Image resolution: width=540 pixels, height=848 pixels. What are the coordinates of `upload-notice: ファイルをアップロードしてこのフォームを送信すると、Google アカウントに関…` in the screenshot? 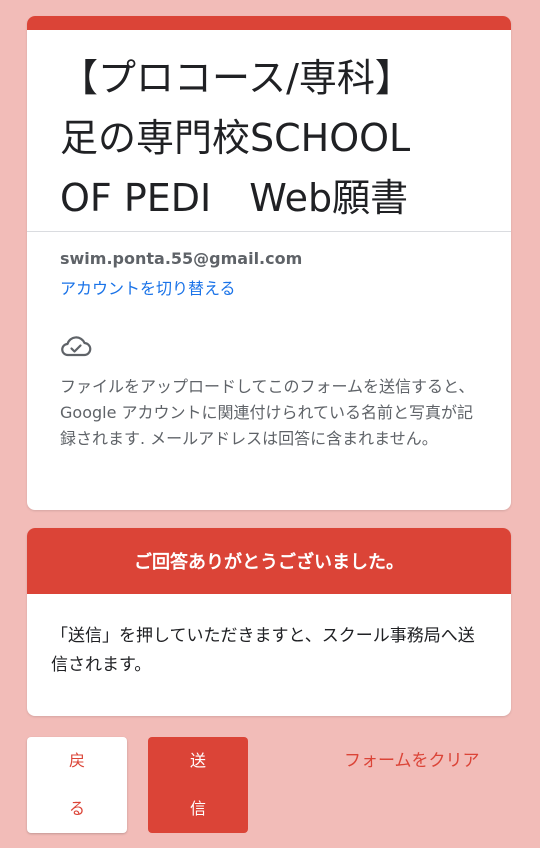 It's located at (267, 412).